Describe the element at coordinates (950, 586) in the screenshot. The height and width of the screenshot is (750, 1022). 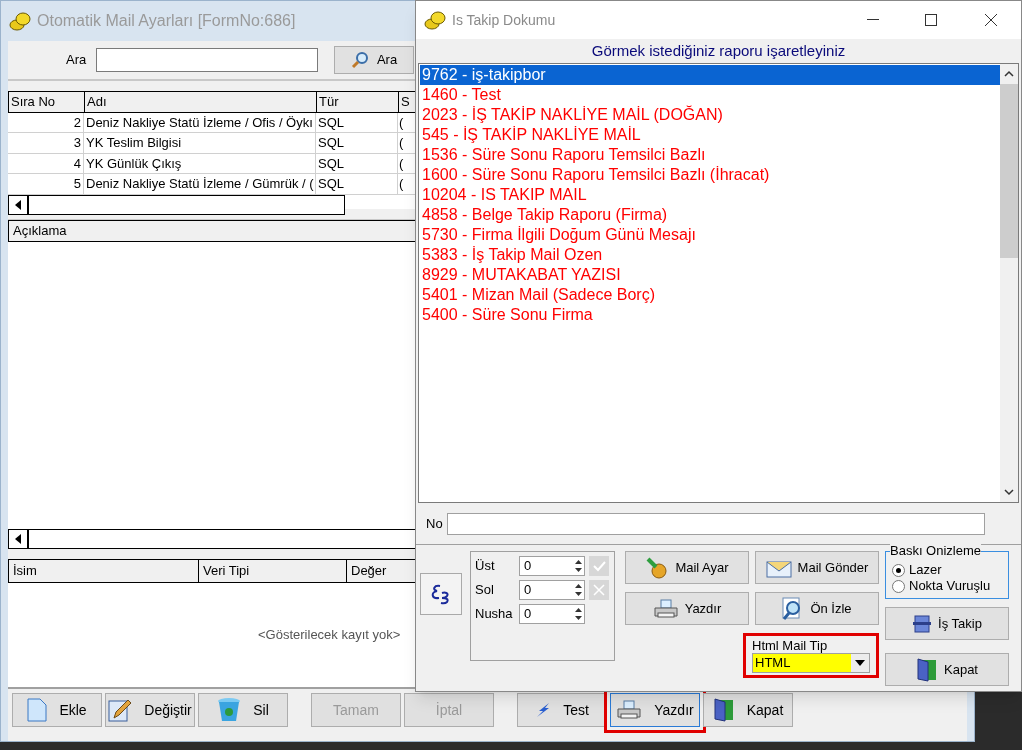
I see `radio-option: Nokta Vuruşlu` at that location.